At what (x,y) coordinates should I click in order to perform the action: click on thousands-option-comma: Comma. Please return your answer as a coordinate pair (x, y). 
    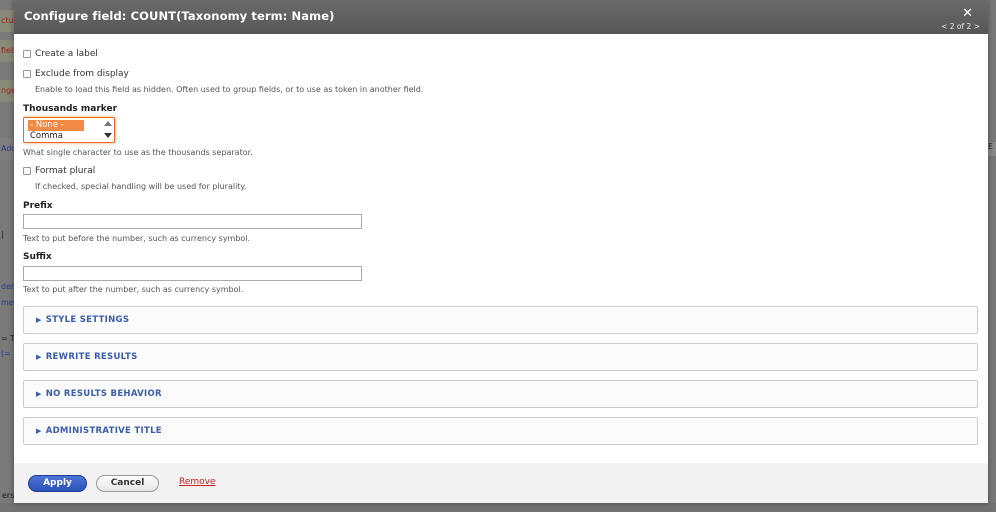
    Looking at the image, I should click on (56, 136).